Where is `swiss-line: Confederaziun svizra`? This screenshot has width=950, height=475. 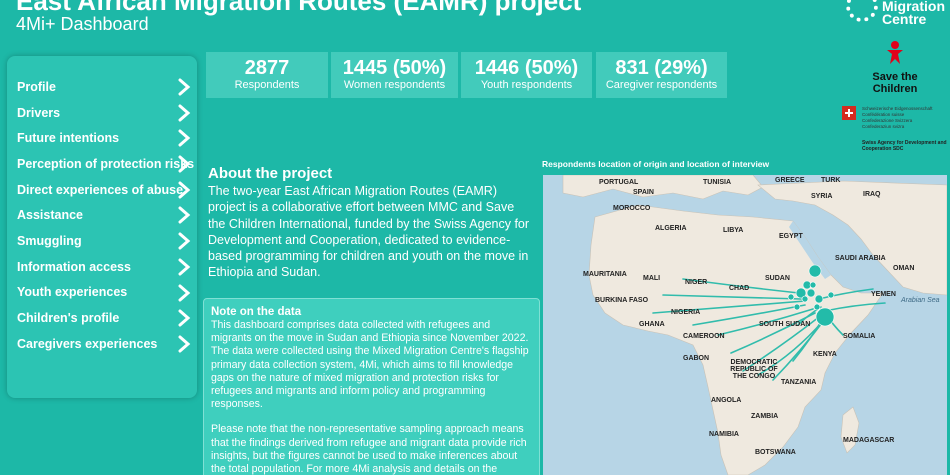
swiss-line: Confederaziun svizra is located at coordinates (883, 126).